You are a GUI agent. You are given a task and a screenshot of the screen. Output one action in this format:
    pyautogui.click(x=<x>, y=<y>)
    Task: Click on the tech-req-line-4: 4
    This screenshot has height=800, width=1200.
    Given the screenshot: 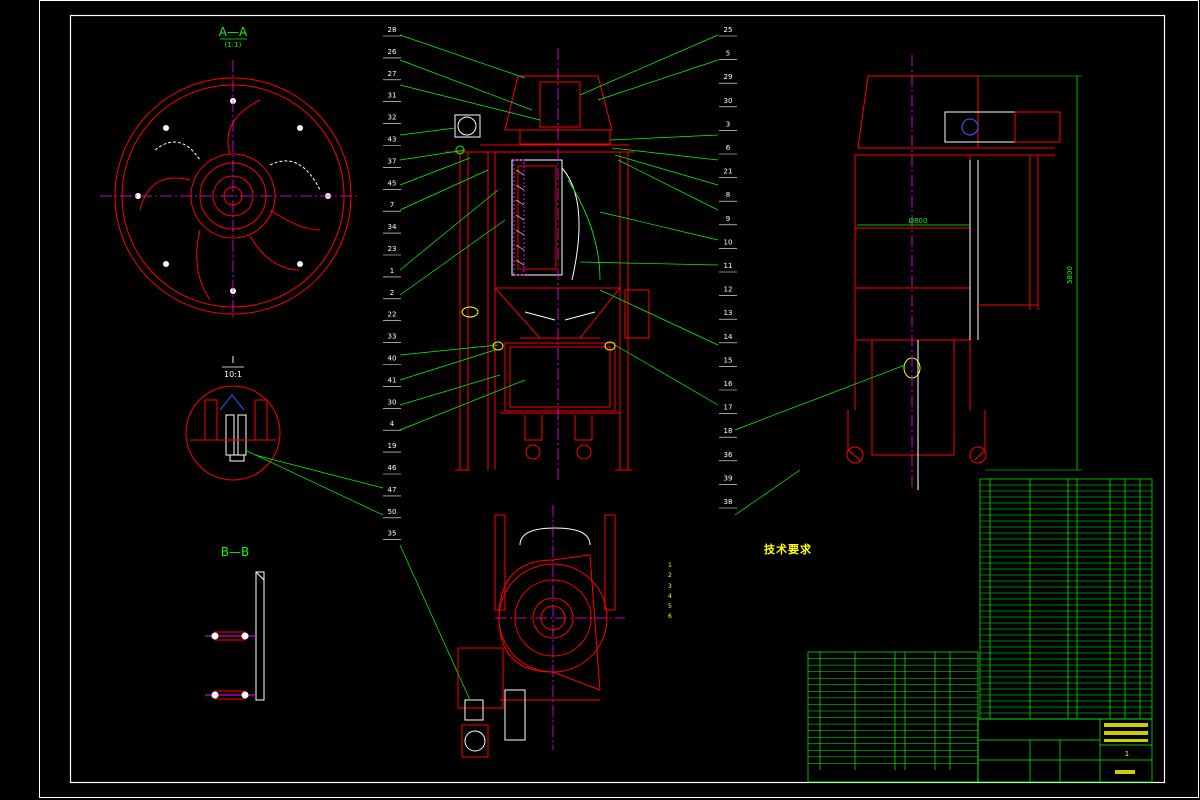 What is the action you would take?
    pyautogui.click(x=670, y=596)
    